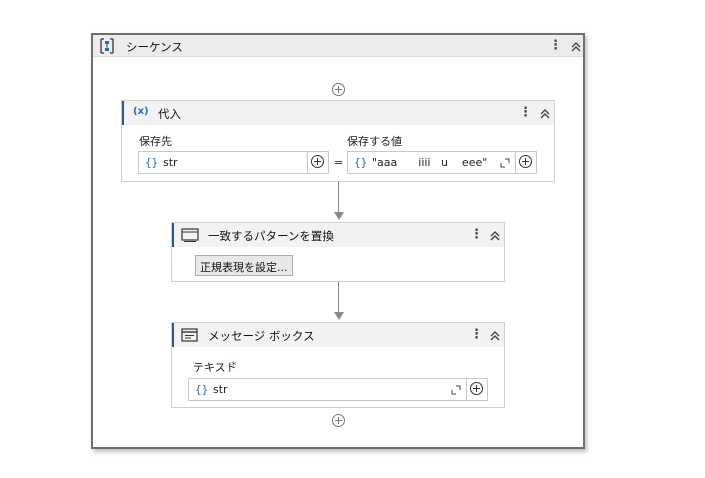 This screenshot has width=705, height=478. I want to click on assign-to-add-button, so click(317, 162).